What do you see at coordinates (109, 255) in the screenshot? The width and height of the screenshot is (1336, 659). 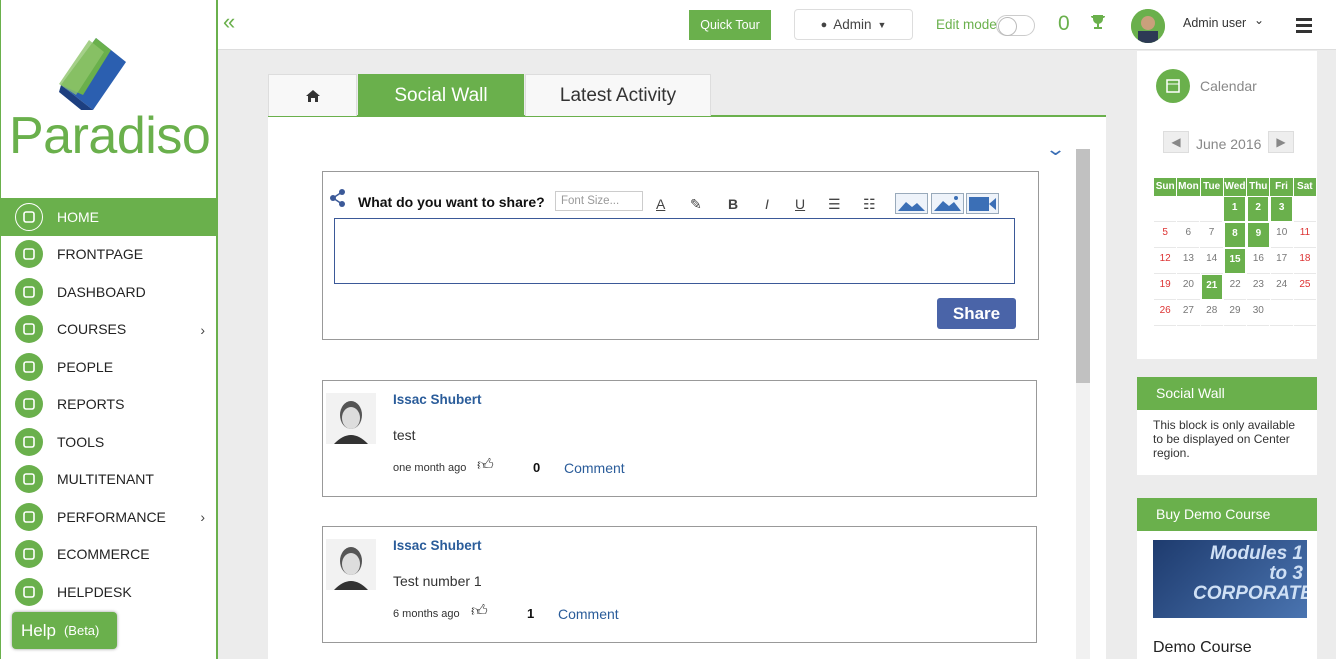 I see `sidebar-item-frontpage: FRONTPAGE` at bounding box center [109, 255].